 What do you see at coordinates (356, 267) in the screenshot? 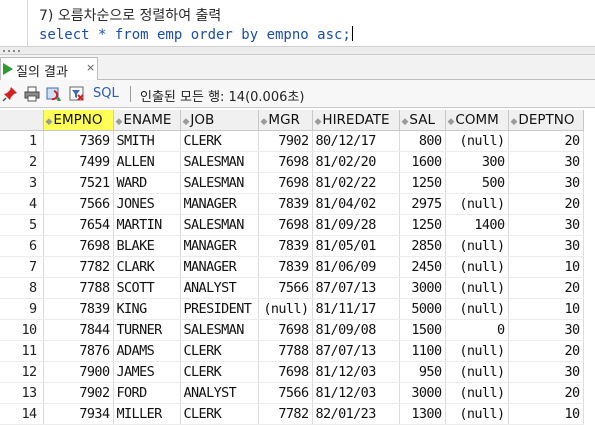
I see `table-cell-hiredate: 81/06/09` at bounding box center [356, 267].